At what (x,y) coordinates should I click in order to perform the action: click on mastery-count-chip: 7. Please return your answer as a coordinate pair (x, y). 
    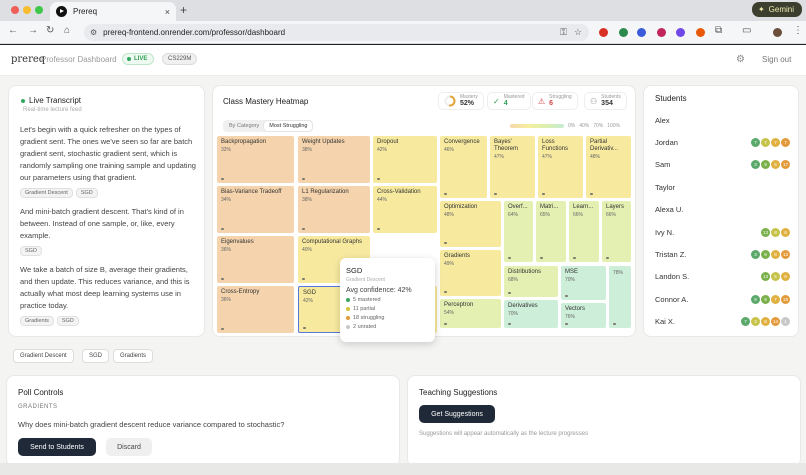
    Looking at the image, I should click on (775, 299).